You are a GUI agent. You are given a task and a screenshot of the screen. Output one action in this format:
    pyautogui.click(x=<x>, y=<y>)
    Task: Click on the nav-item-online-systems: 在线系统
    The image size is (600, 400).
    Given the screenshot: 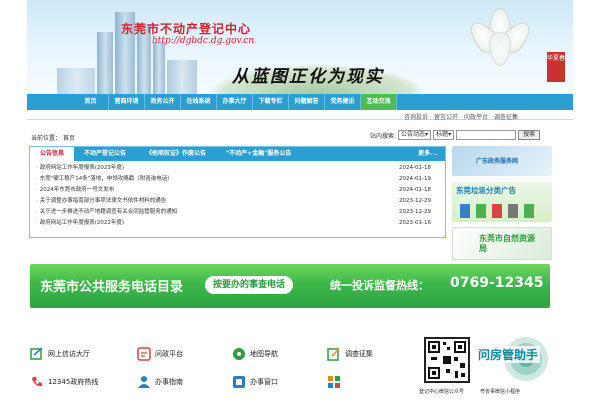 What is the action you would take?
    pyautogui.click(x=199, y=102)
    